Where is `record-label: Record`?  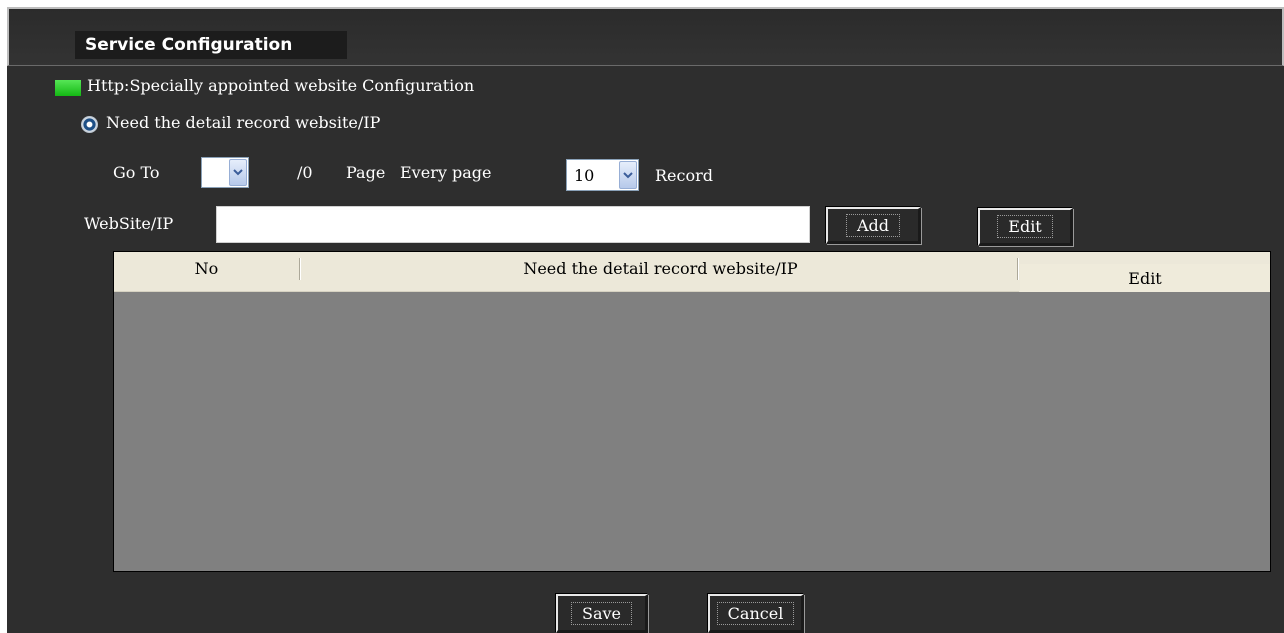 record-label: Record is located at coordinates (684, 175).